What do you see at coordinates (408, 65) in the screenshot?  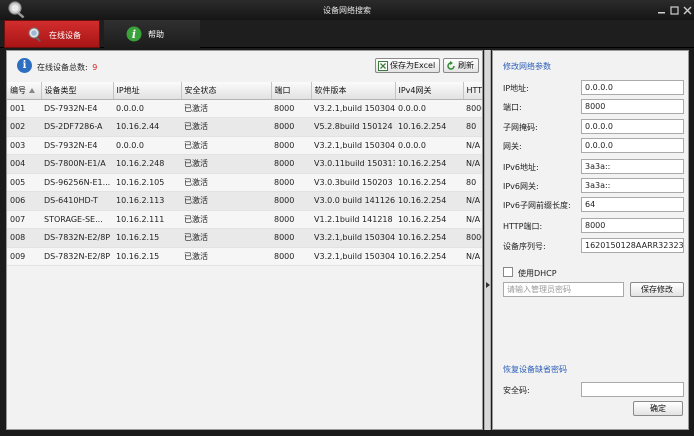 I see `export-excel-button: 保存为Excel` at bounding box center [408, 65].